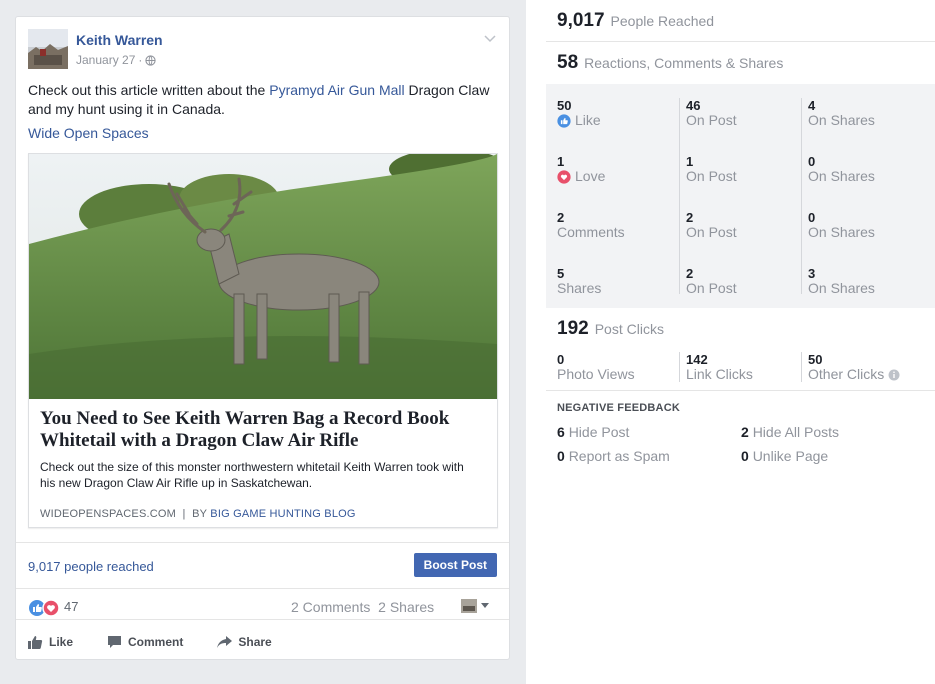 The image size is (935, 684). Describe the element at coordinates (745, 456) in the screenshot. I see `unlike-page-value: 0` at that location.